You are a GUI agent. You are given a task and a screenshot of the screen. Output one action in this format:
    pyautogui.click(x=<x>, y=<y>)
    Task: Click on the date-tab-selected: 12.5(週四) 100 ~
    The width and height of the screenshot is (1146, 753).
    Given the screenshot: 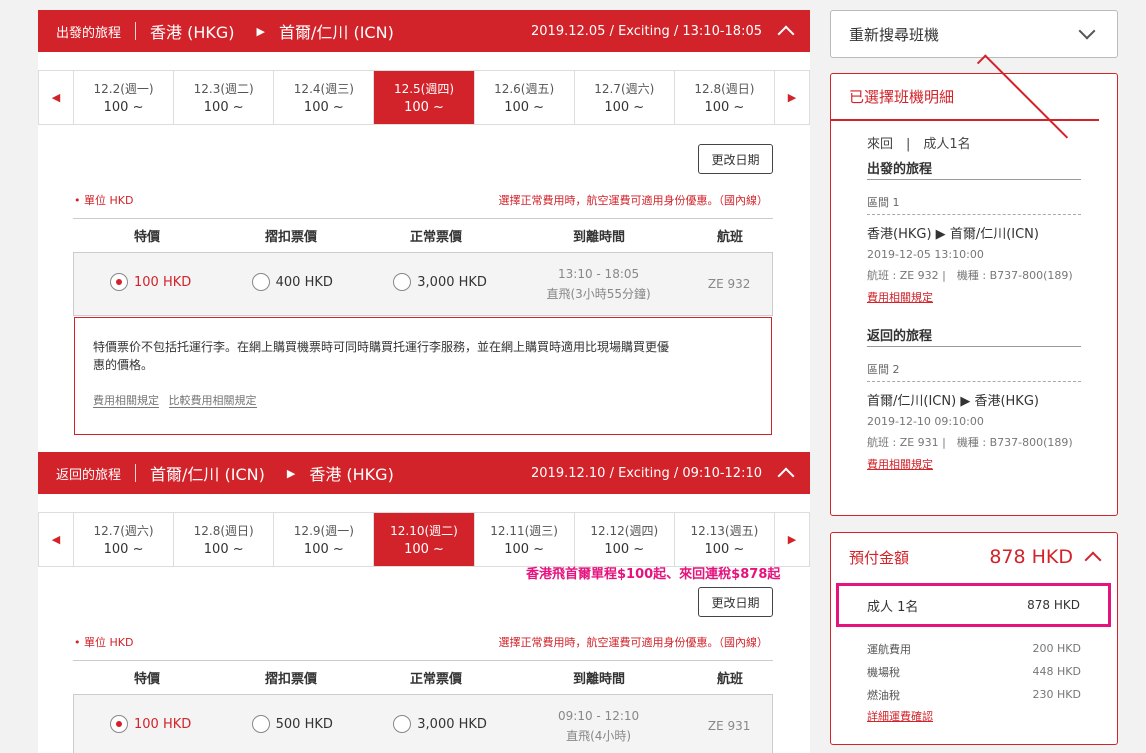 What is the action you would take?
    pyautogui.click(x=424, y=97)
    